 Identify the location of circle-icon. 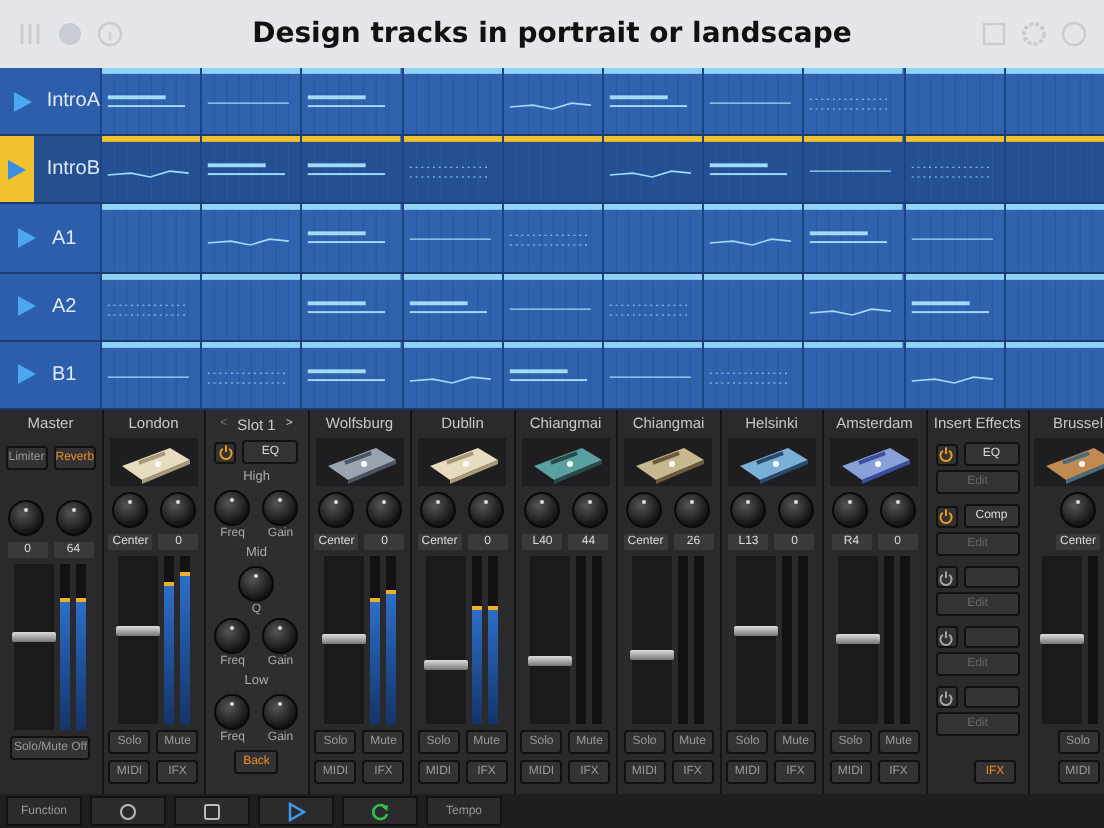
(128, 811).